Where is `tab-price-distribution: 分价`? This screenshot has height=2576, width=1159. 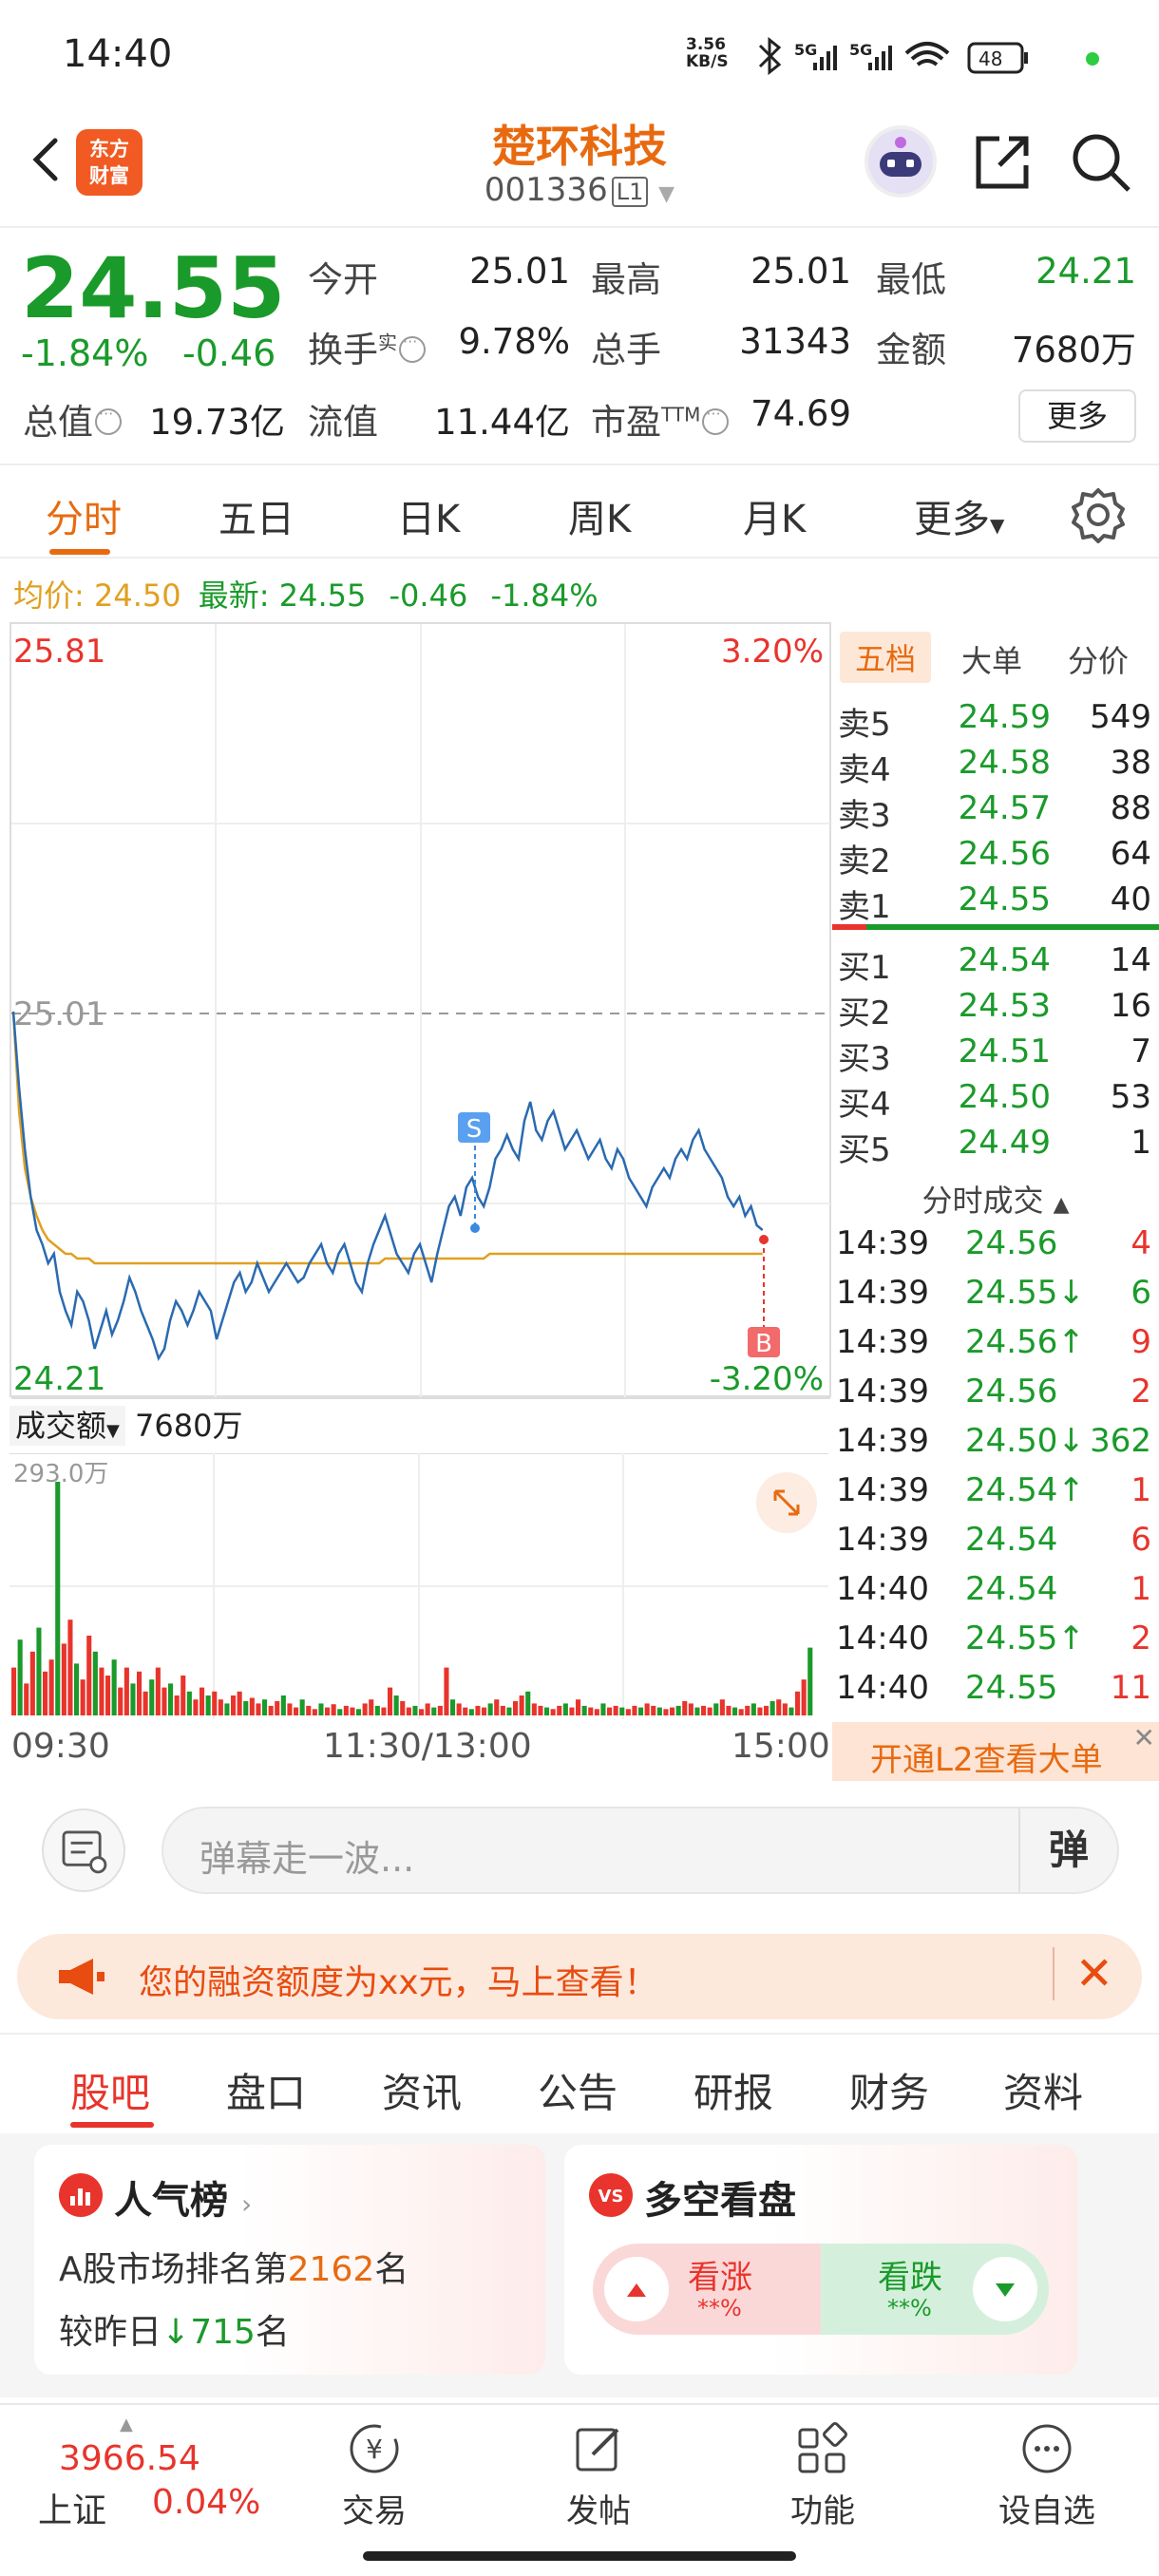 tab-price-distribution: 分价 is located at coordinates (1098, 659).